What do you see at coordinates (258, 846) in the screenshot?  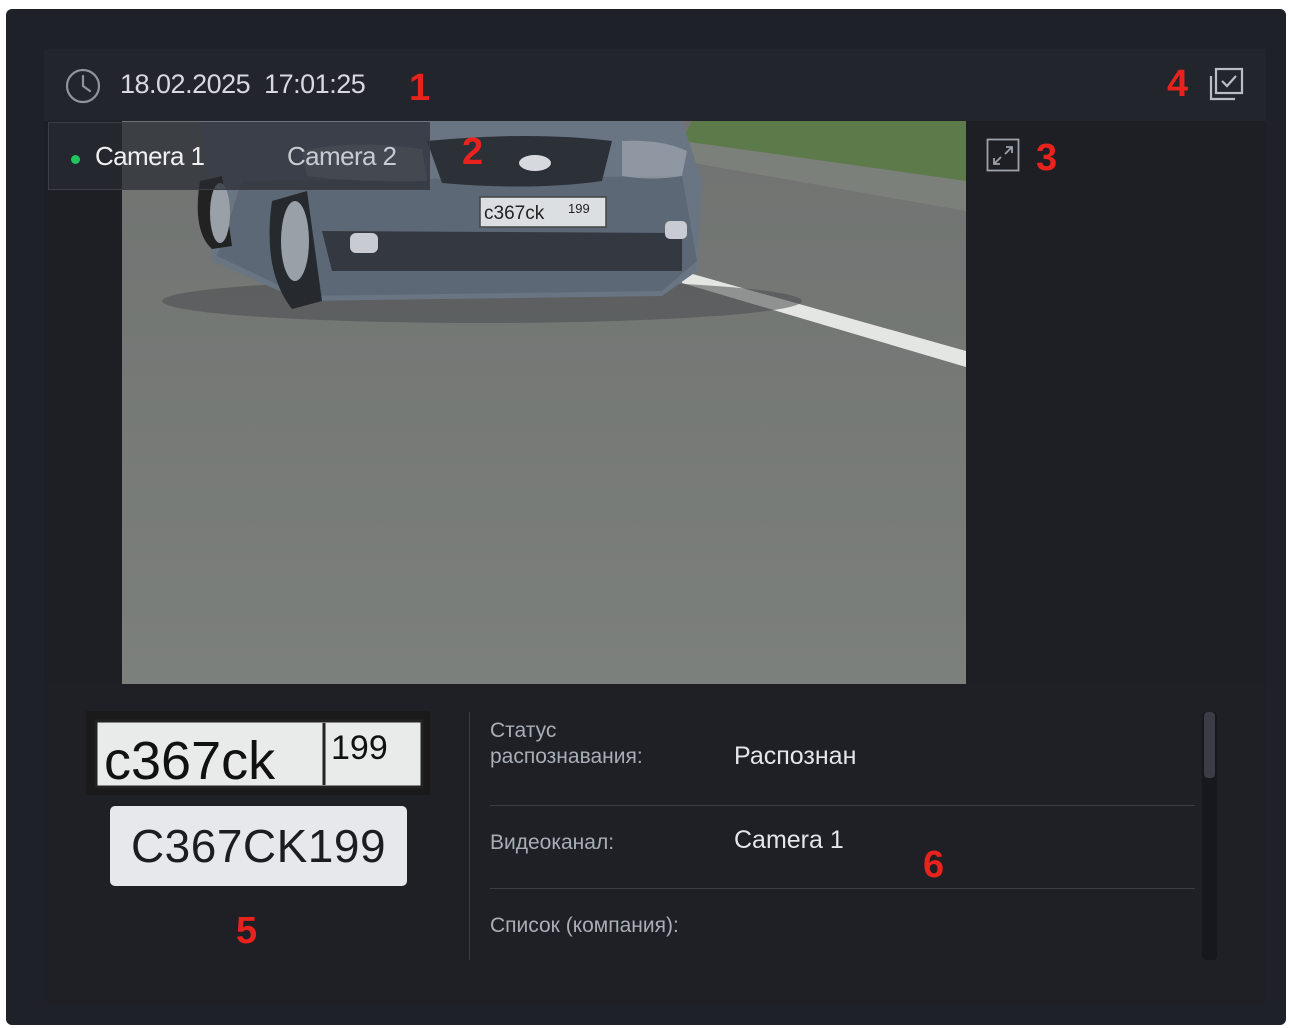 I see `recognized-plate-number: C367CK199` at bounding box center [258, 846].